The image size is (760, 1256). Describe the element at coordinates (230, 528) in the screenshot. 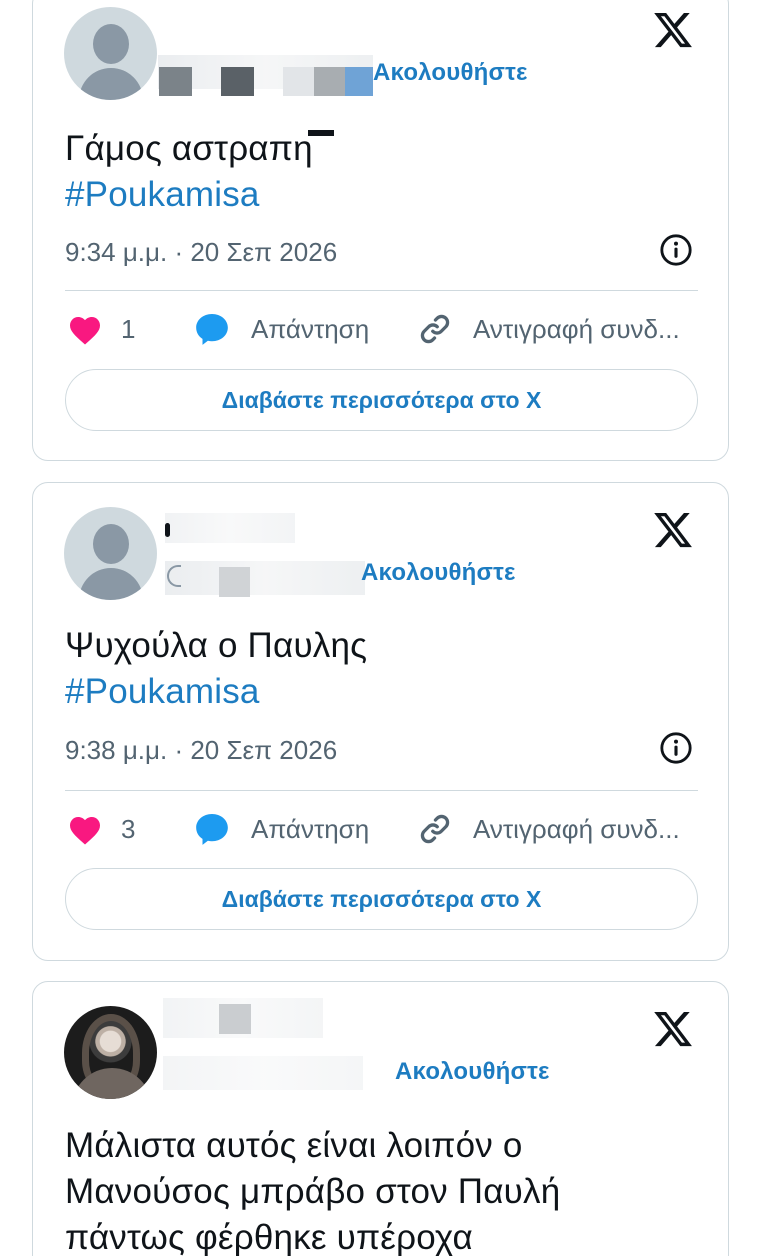

I see `redacted-username` at that location.